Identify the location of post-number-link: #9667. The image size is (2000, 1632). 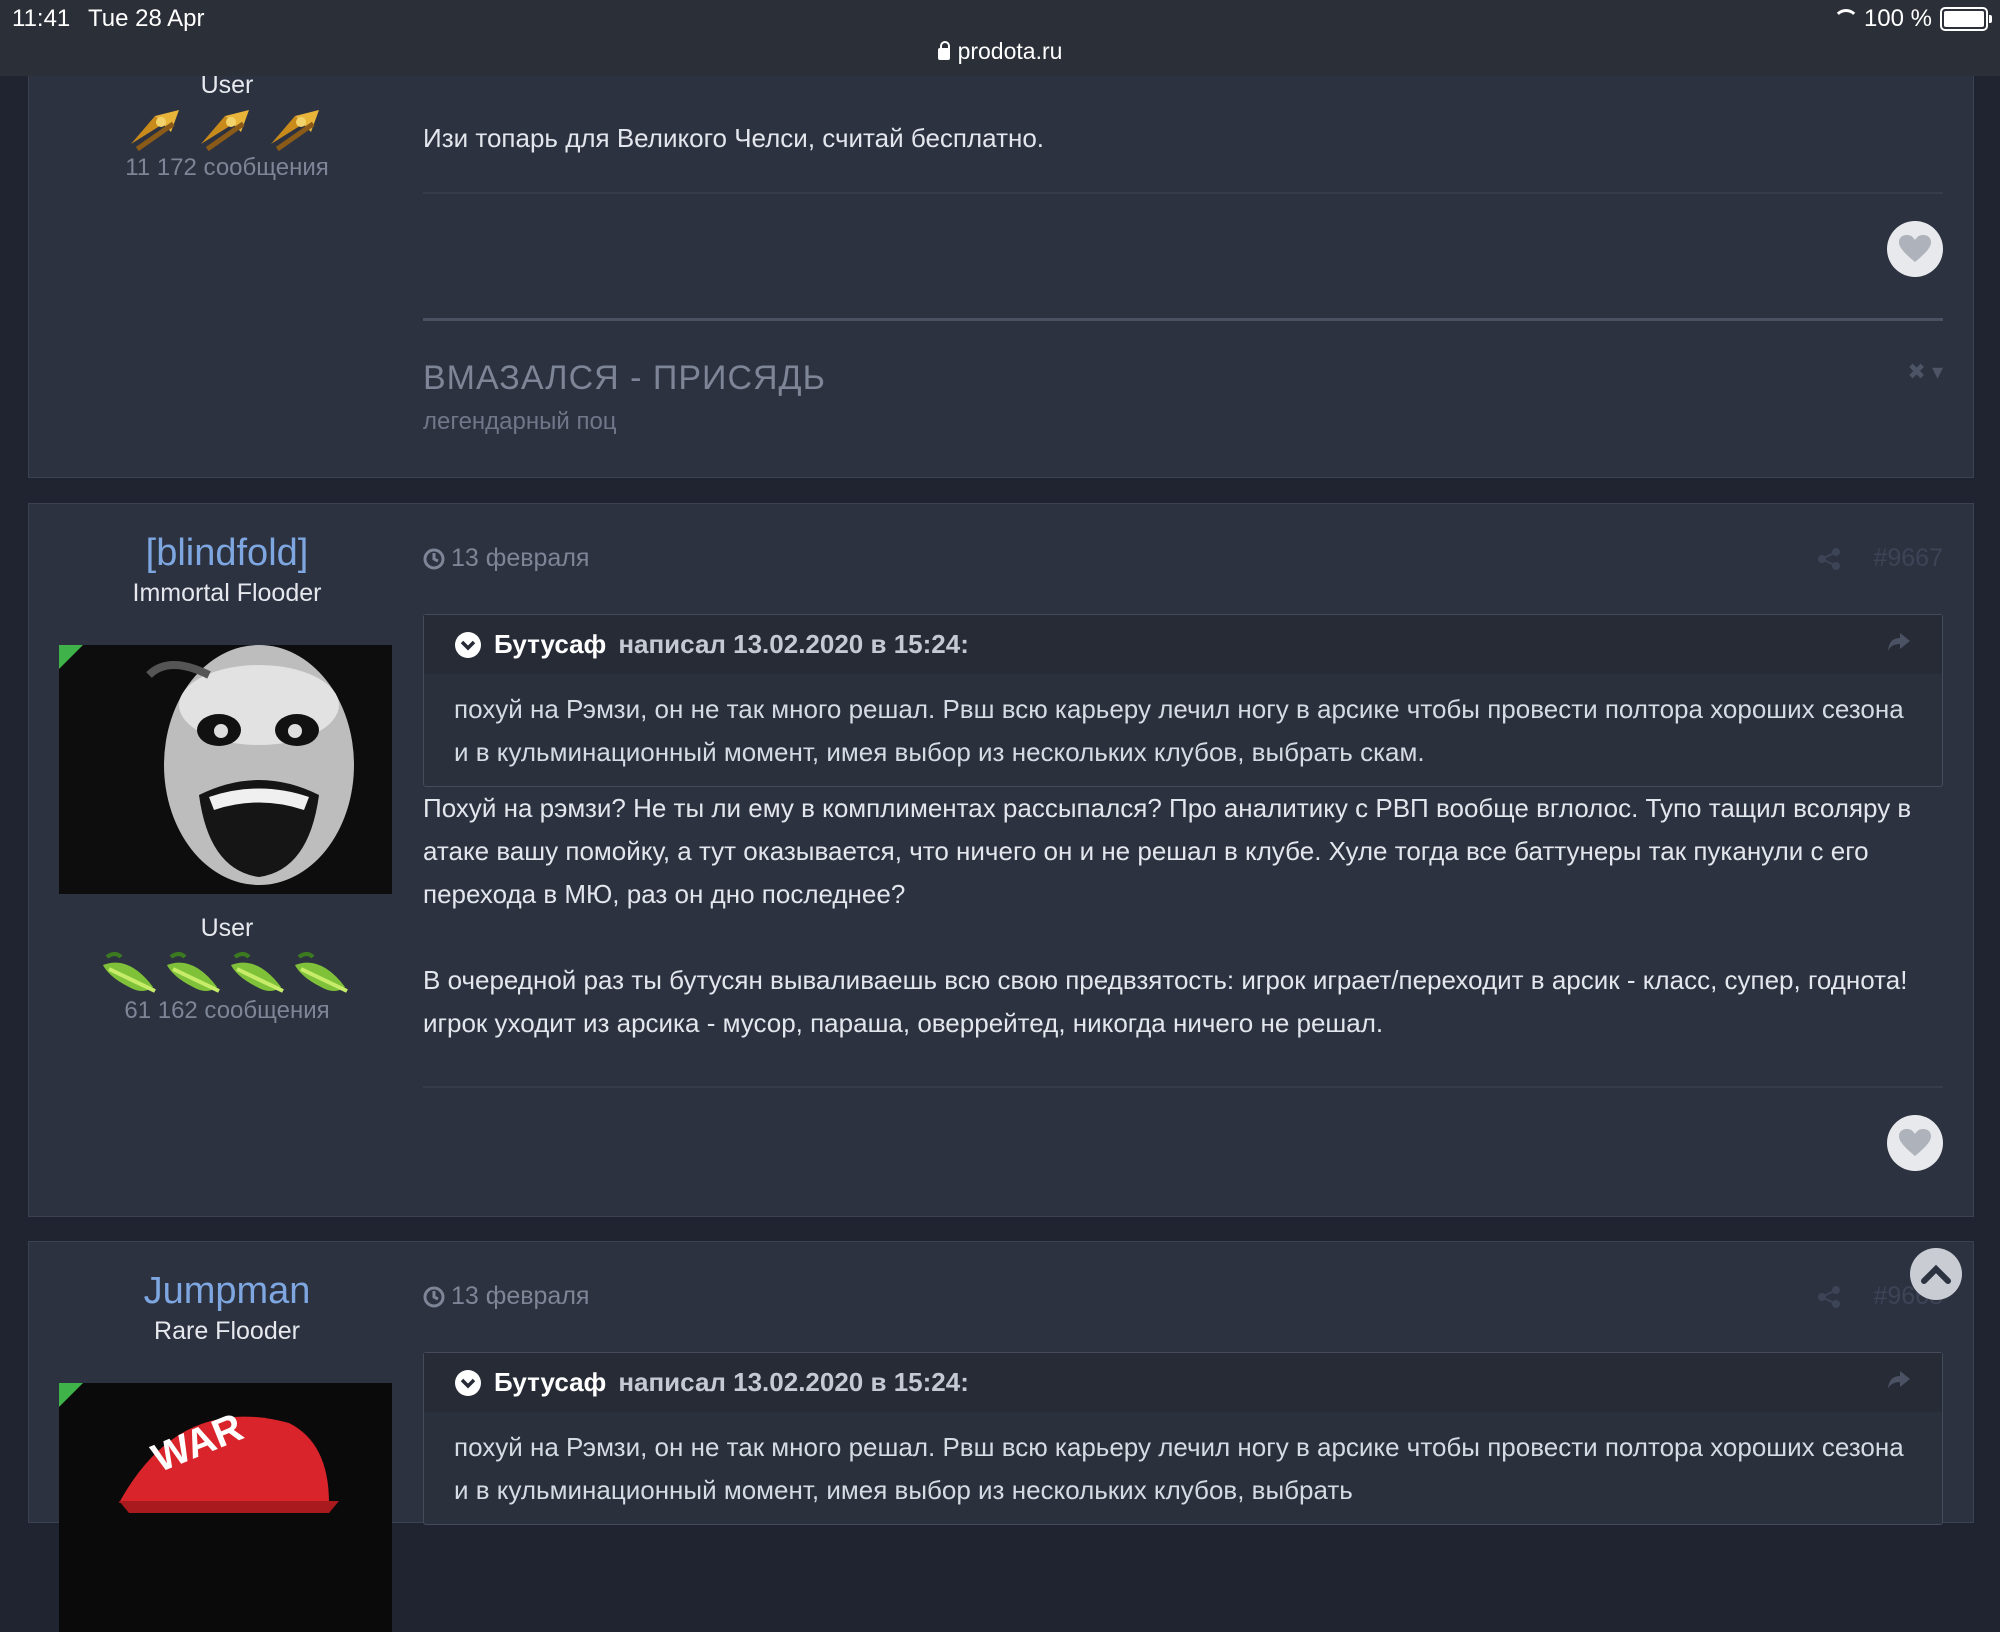
(1908, 558).